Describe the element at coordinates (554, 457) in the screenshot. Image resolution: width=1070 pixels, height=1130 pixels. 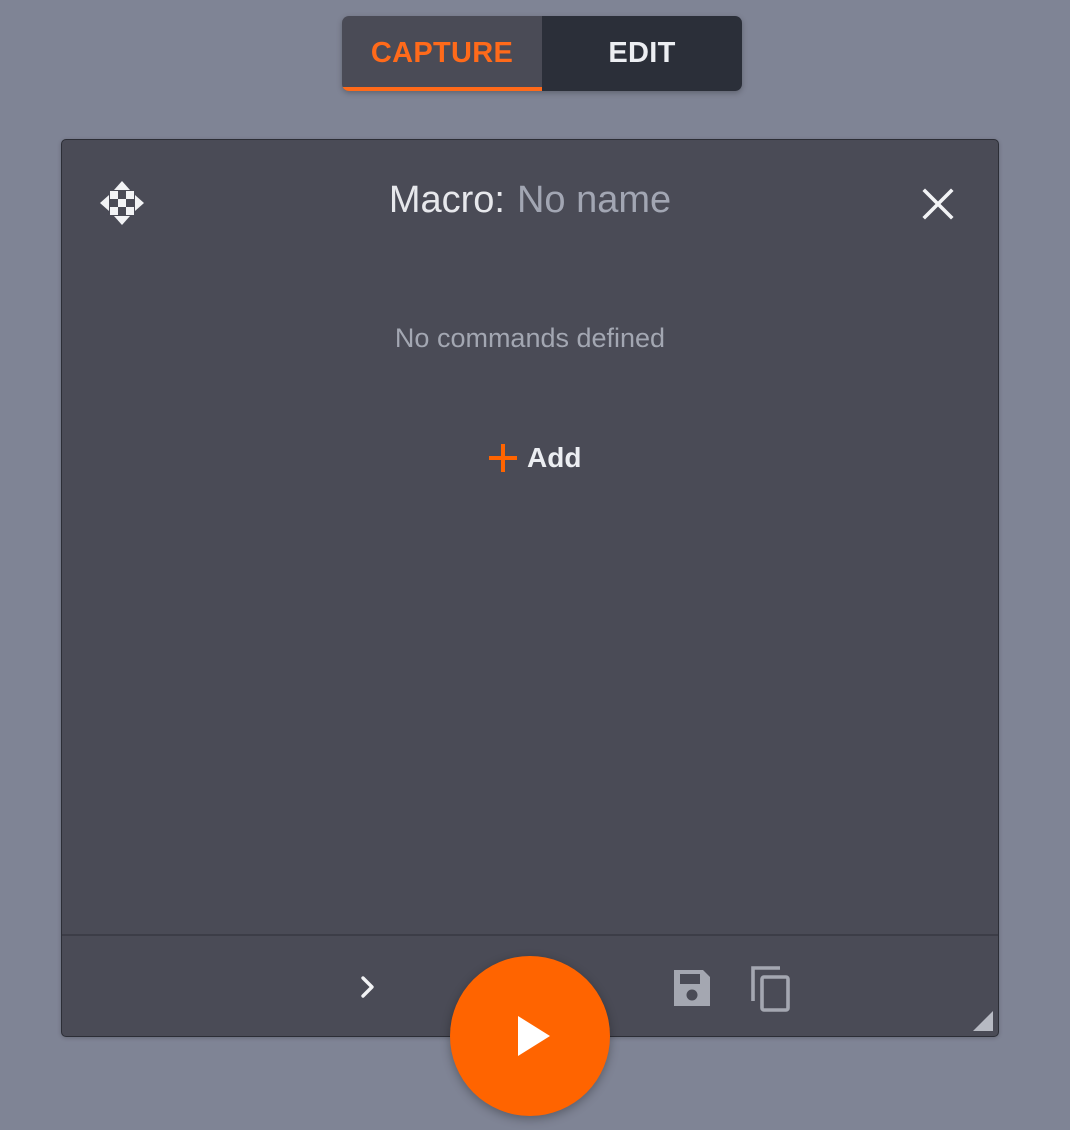
I see `add-label: Add` at that location.